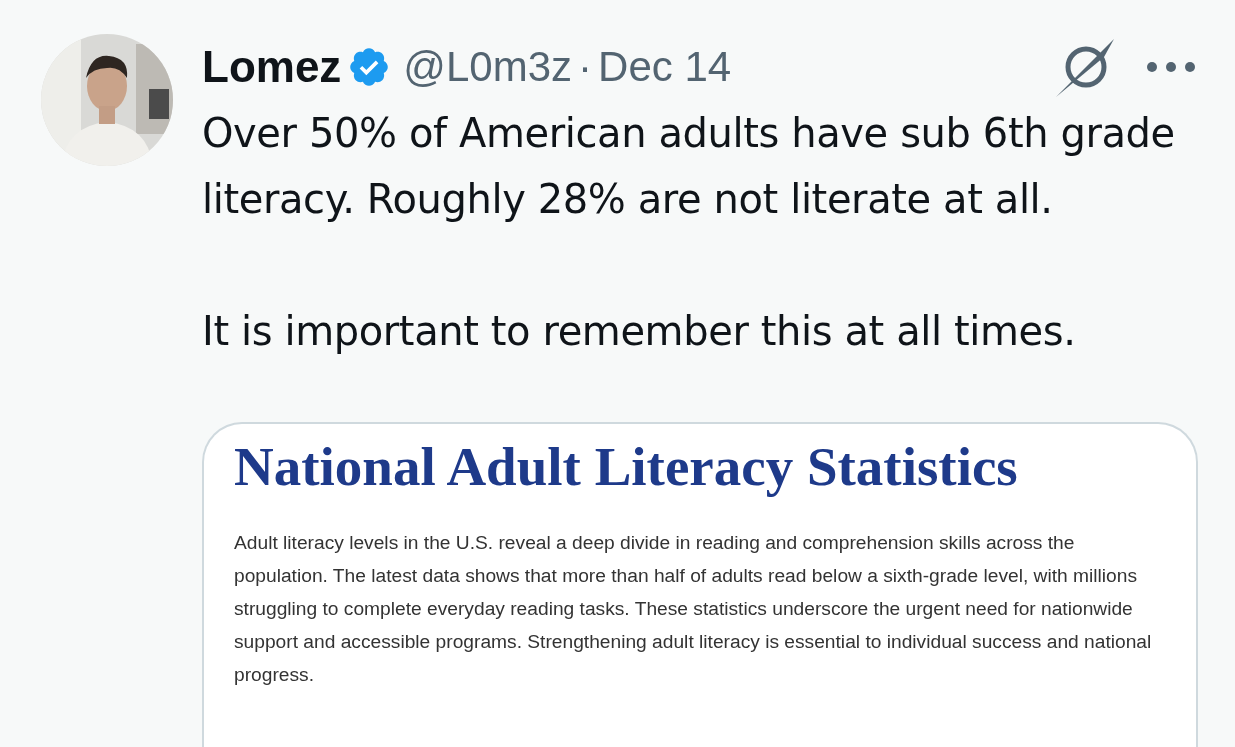 Image resolution: width=1235 pixels, height=747 pixels. What do you see at coordinates (1171, 67) in the screenshot?
I see `more-icon` at bounding box center [1171, 67].